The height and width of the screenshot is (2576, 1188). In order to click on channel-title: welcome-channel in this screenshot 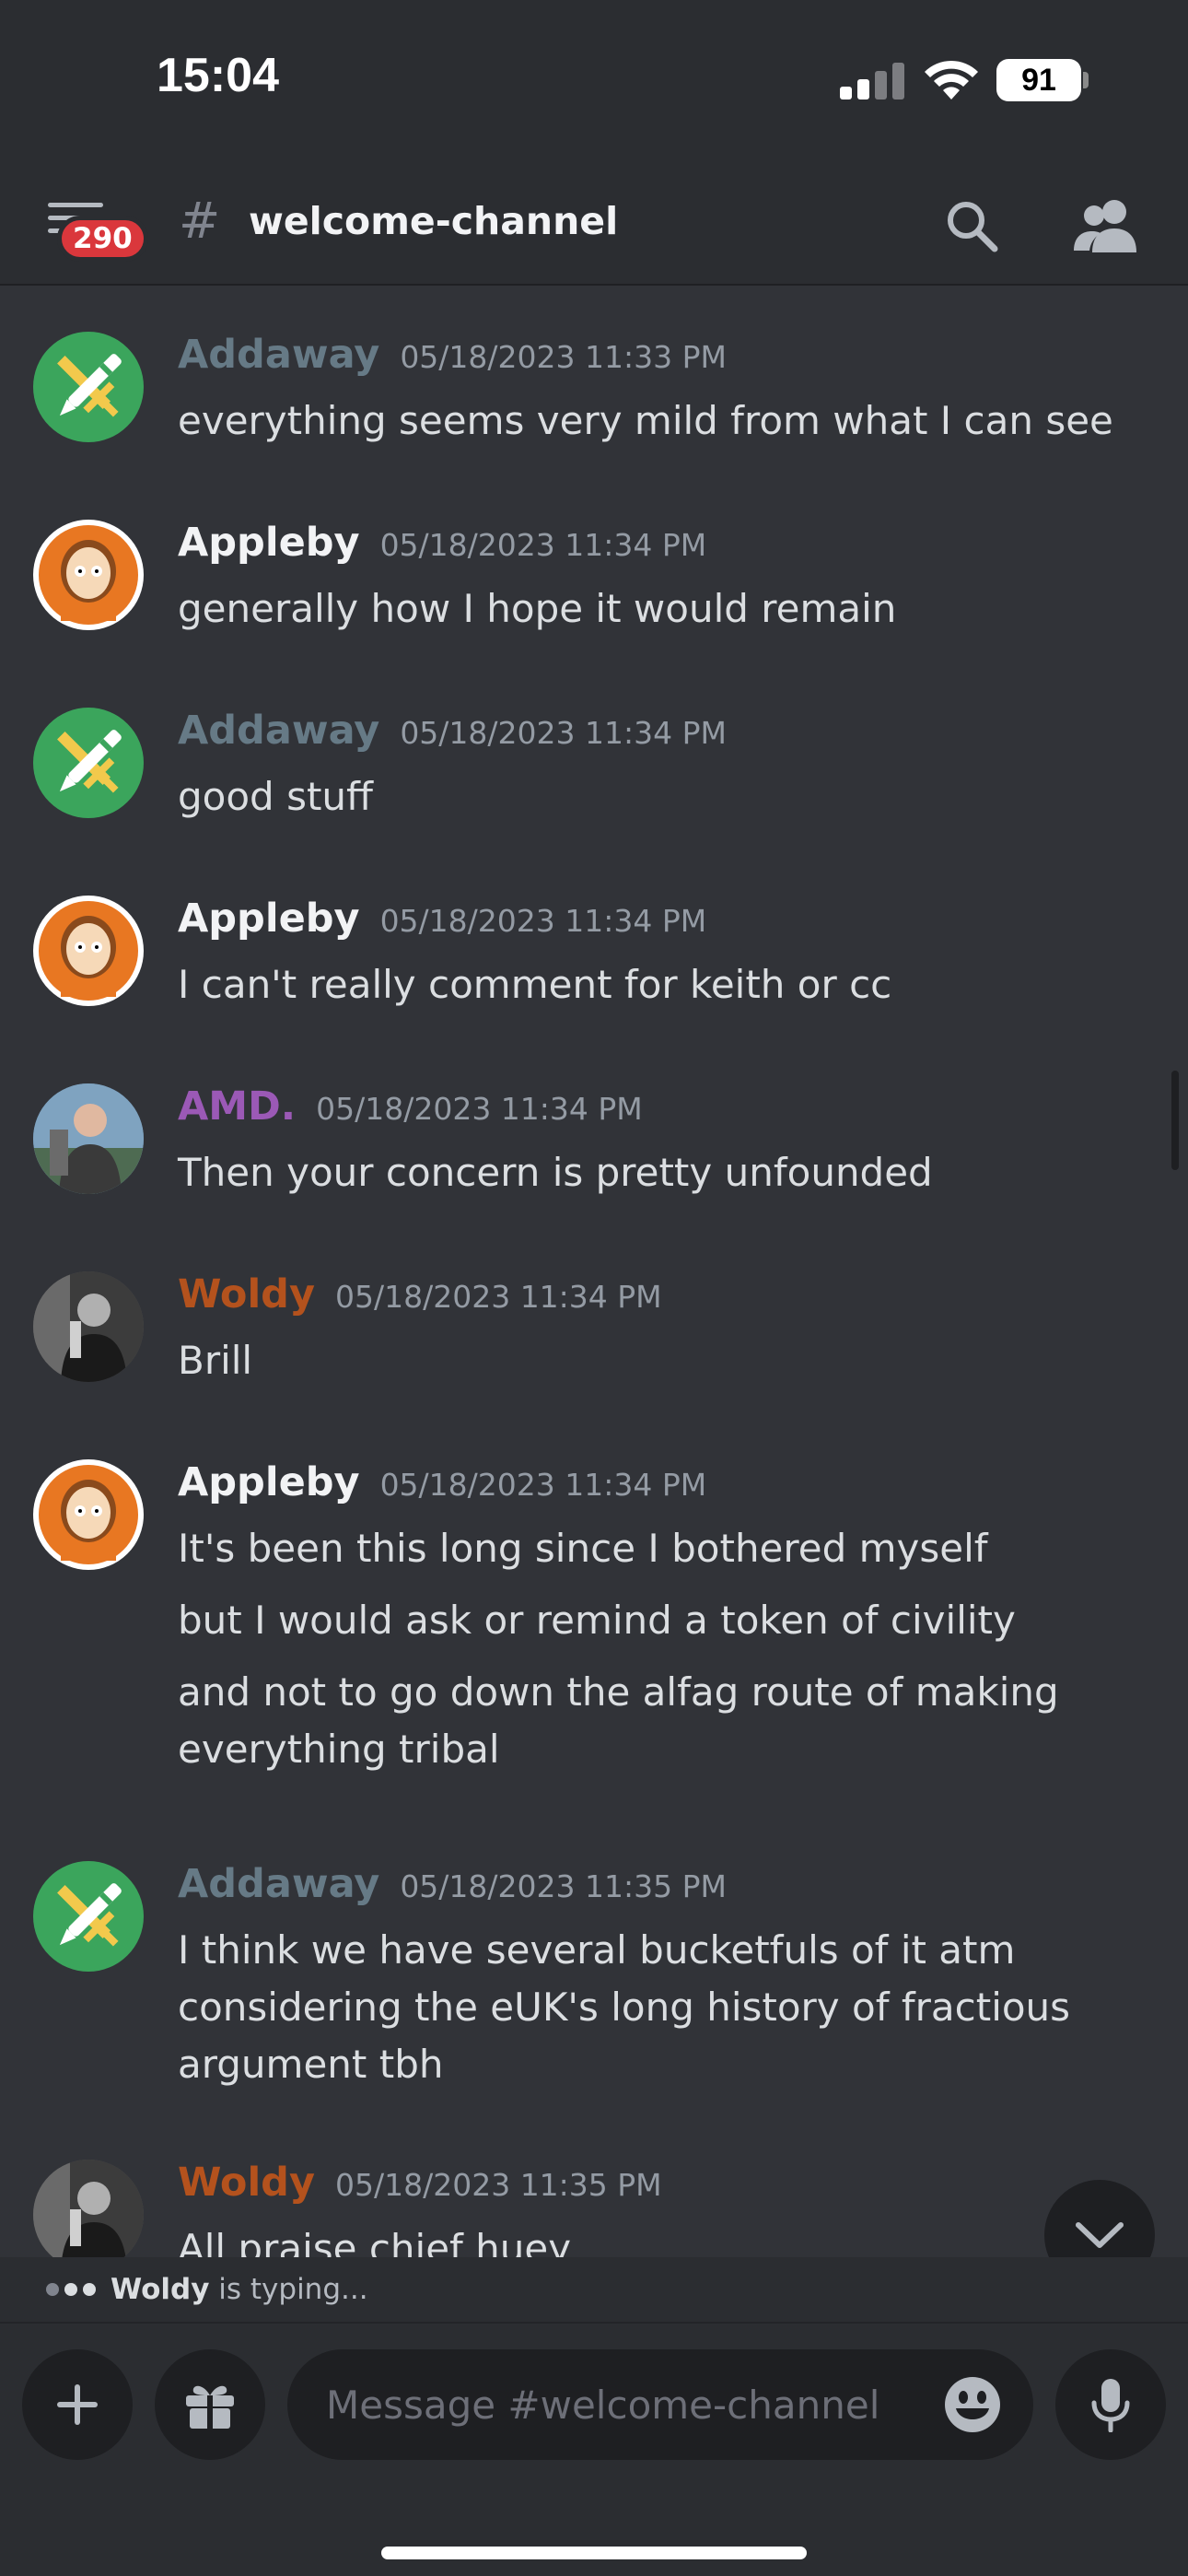, I will do `click(433, 221)`.